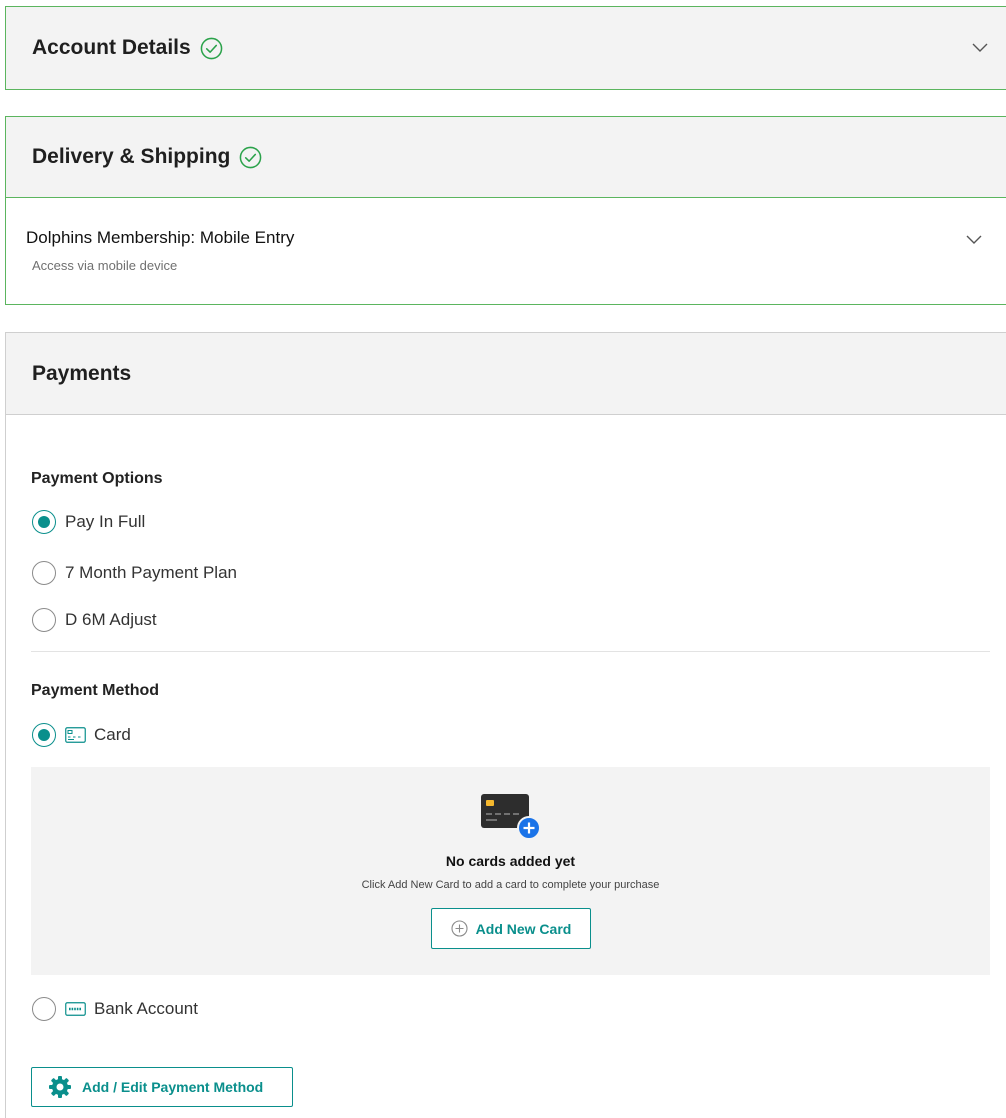 The height and width of the screenshot is (1118, 1006). What do you see at coordinates (112, 734) in the screenshot?
I see `payment-method-label: Card` at bounding box center [112, 734].